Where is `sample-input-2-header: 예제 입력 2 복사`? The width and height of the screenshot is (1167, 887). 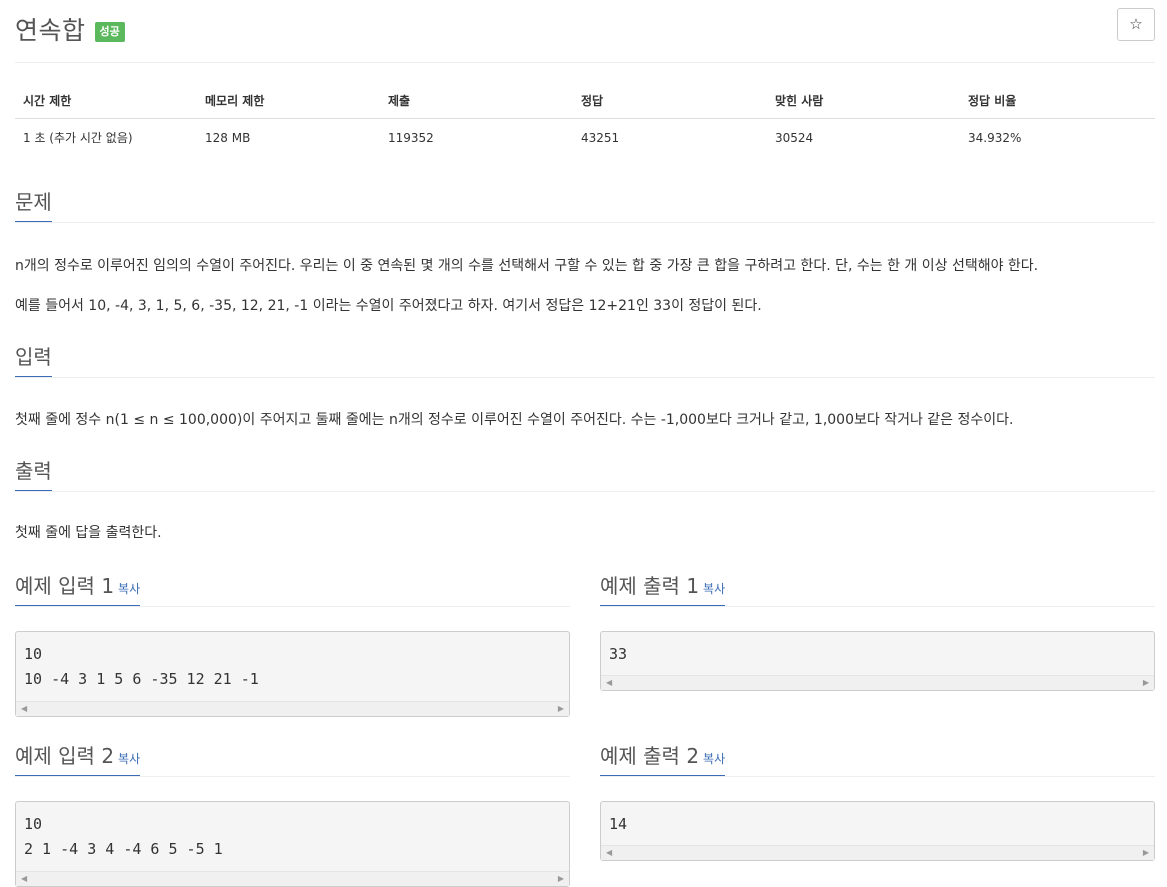
sample-input-2-header: 예제 입력 2 복사 is located at coordinates (292, 758).